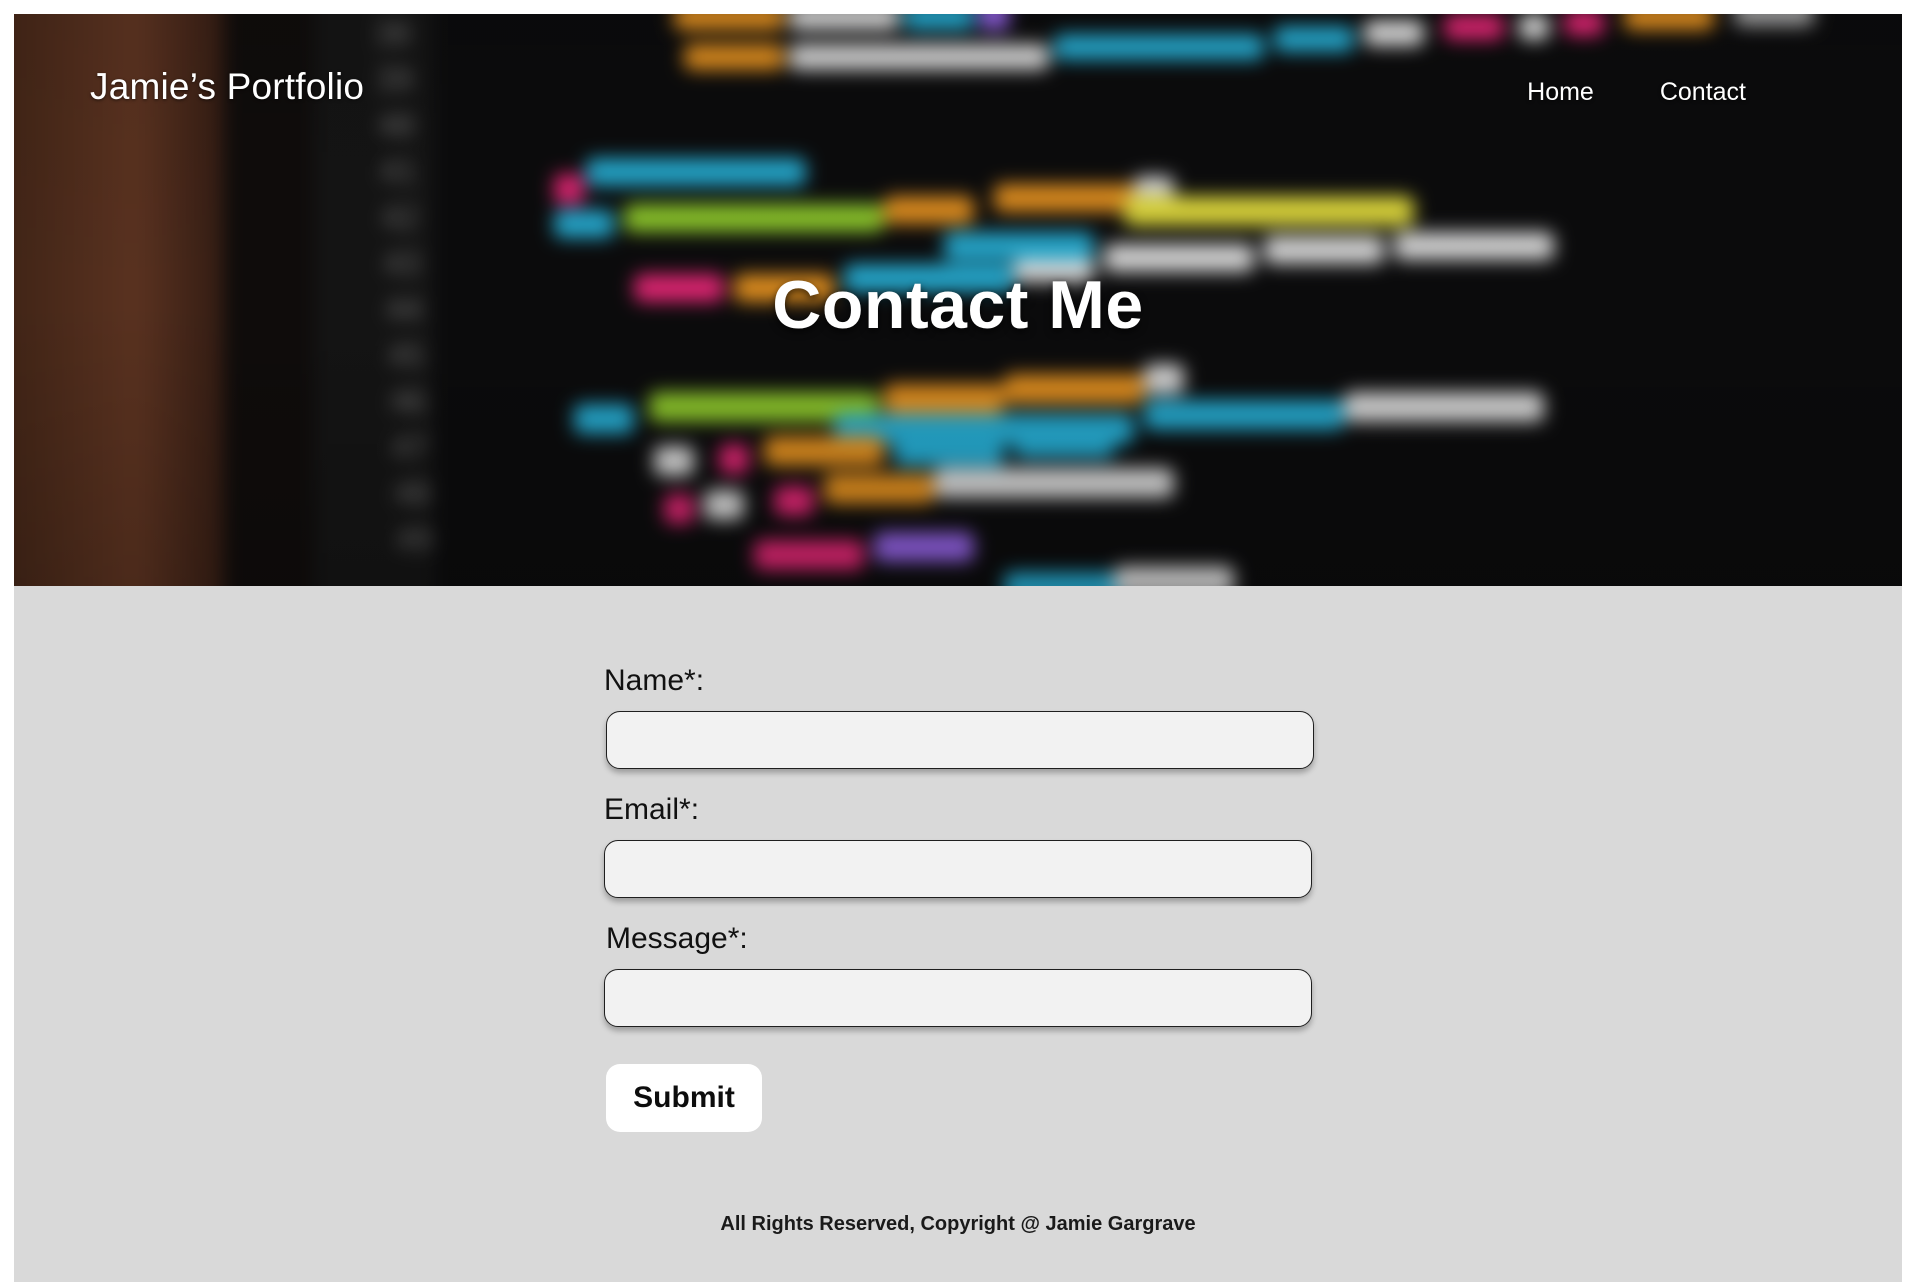 This screenshot has width=1917, height=1282. I want to click on site-brand: Jamie’s Portfolio, so click(227, 87).